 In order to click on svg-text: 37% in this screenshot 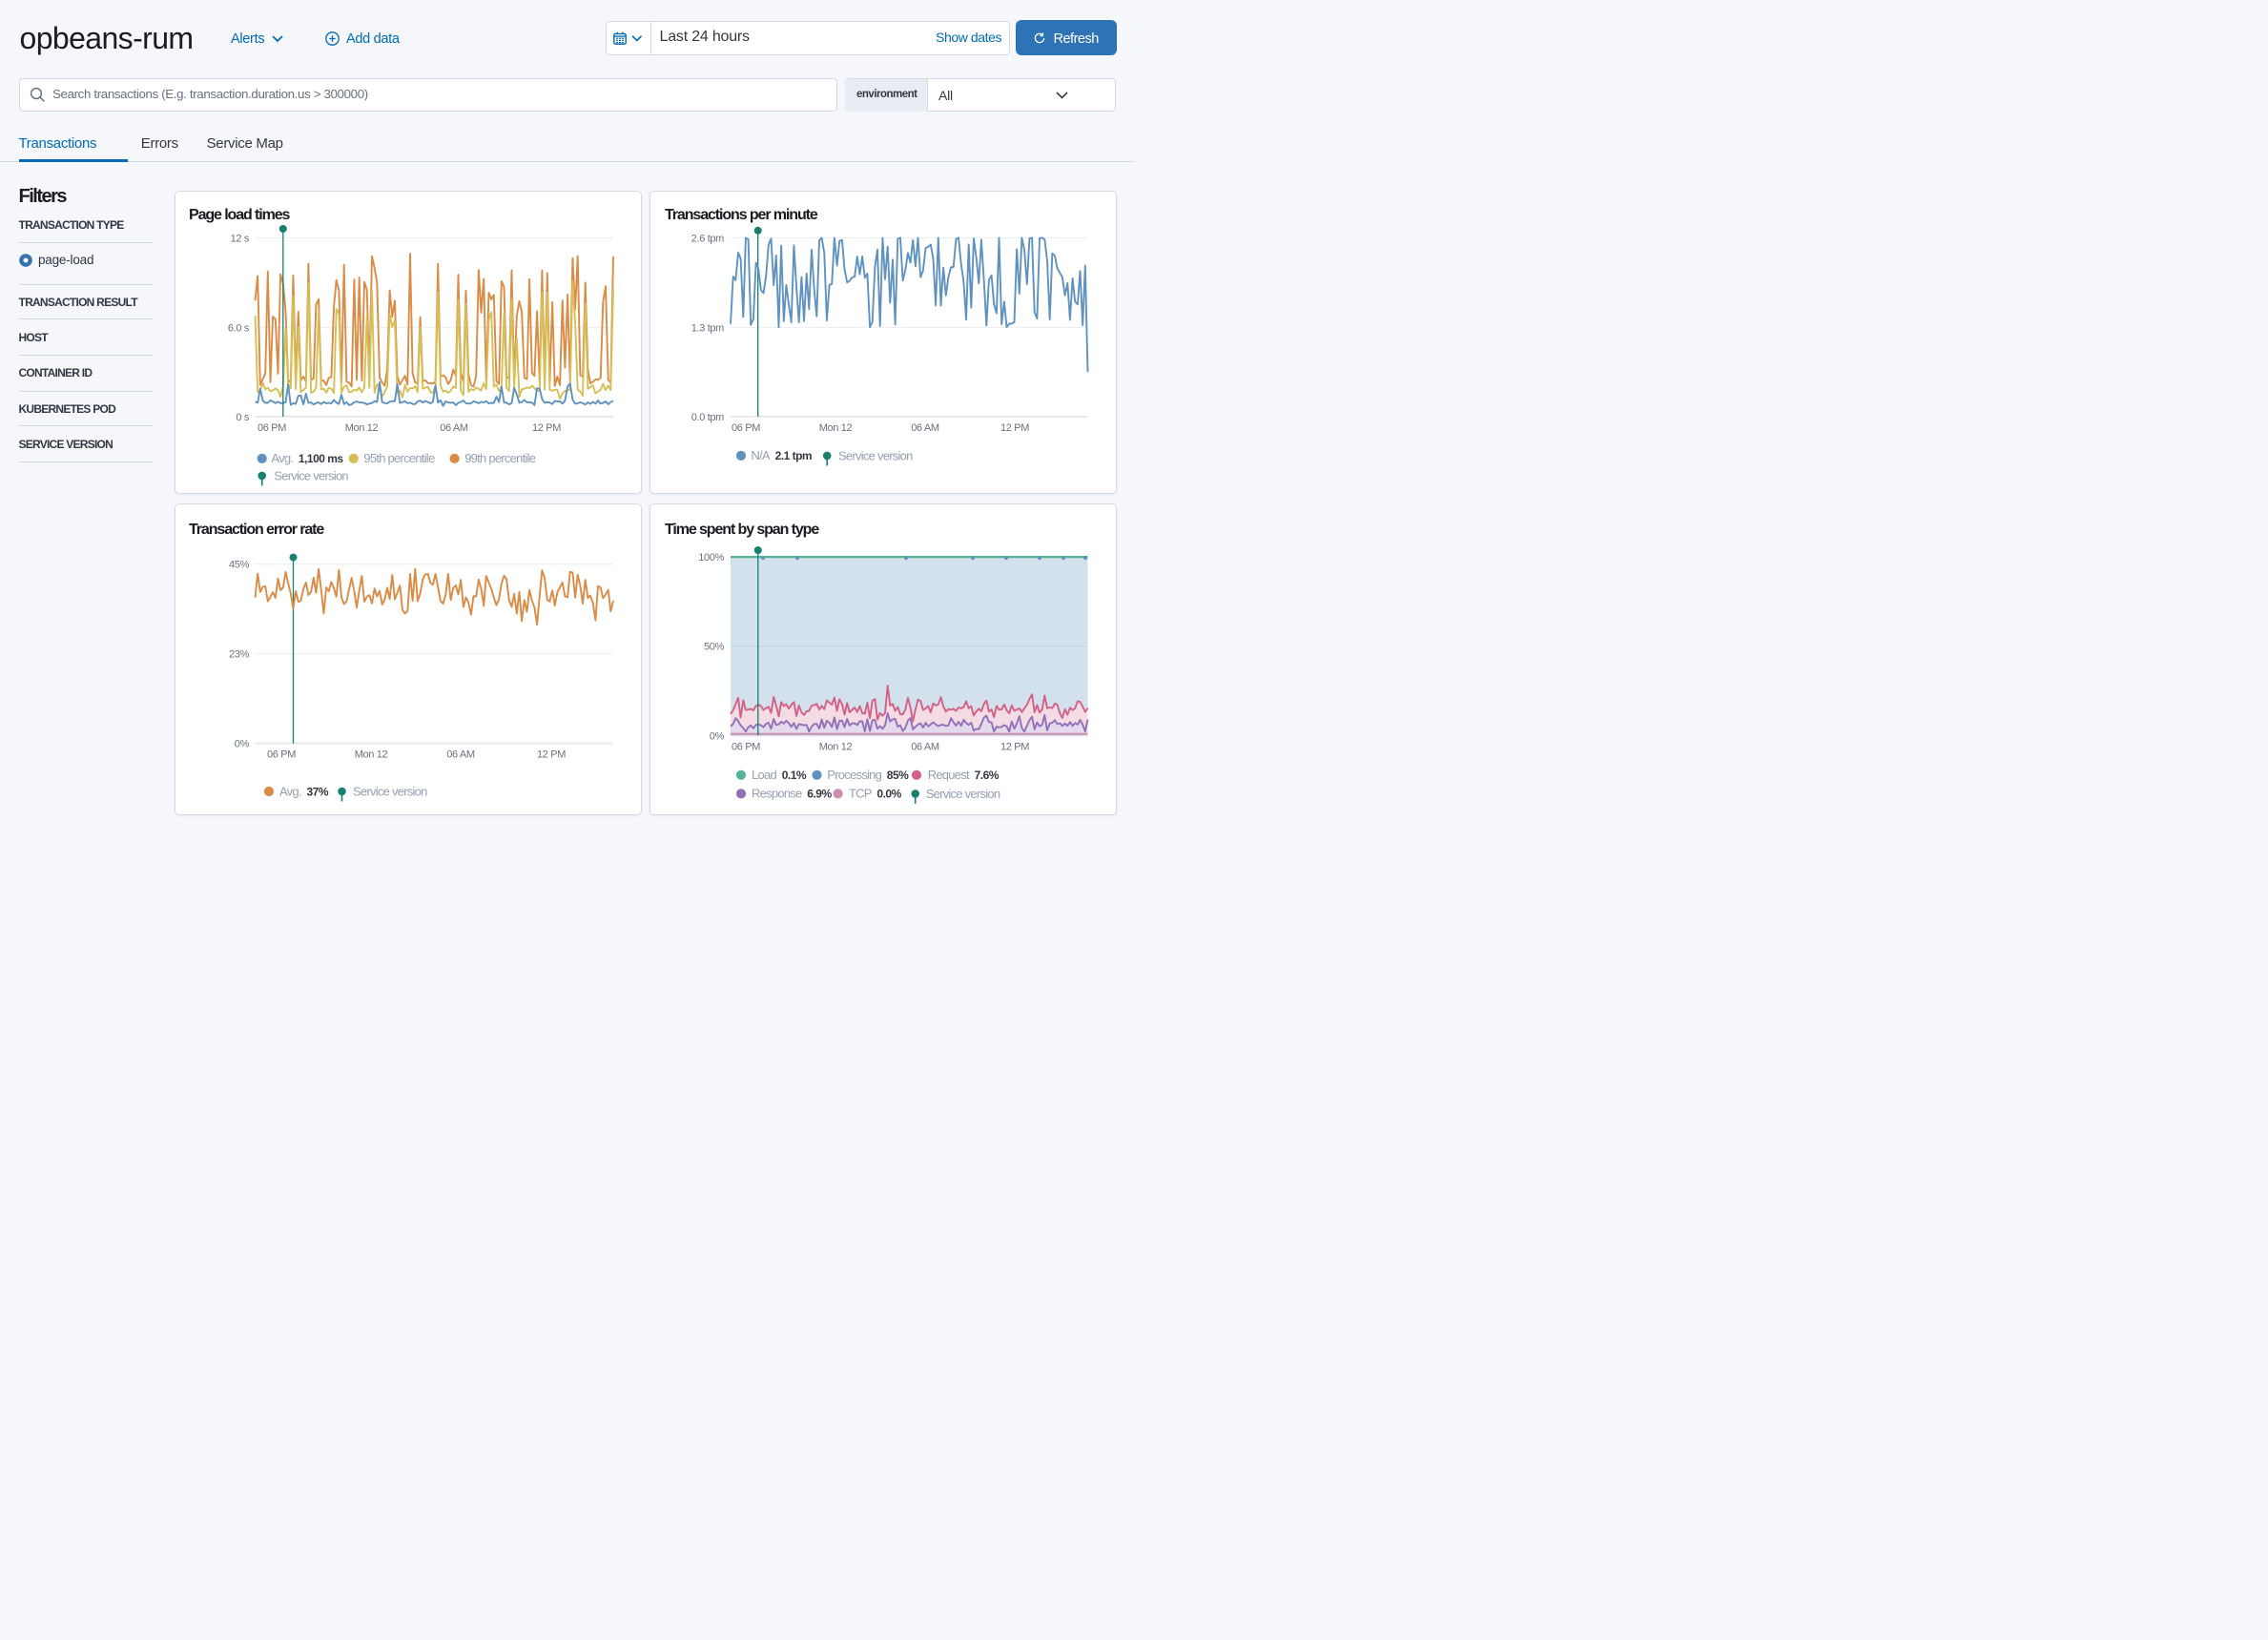, I will do `click(318, 791)`.